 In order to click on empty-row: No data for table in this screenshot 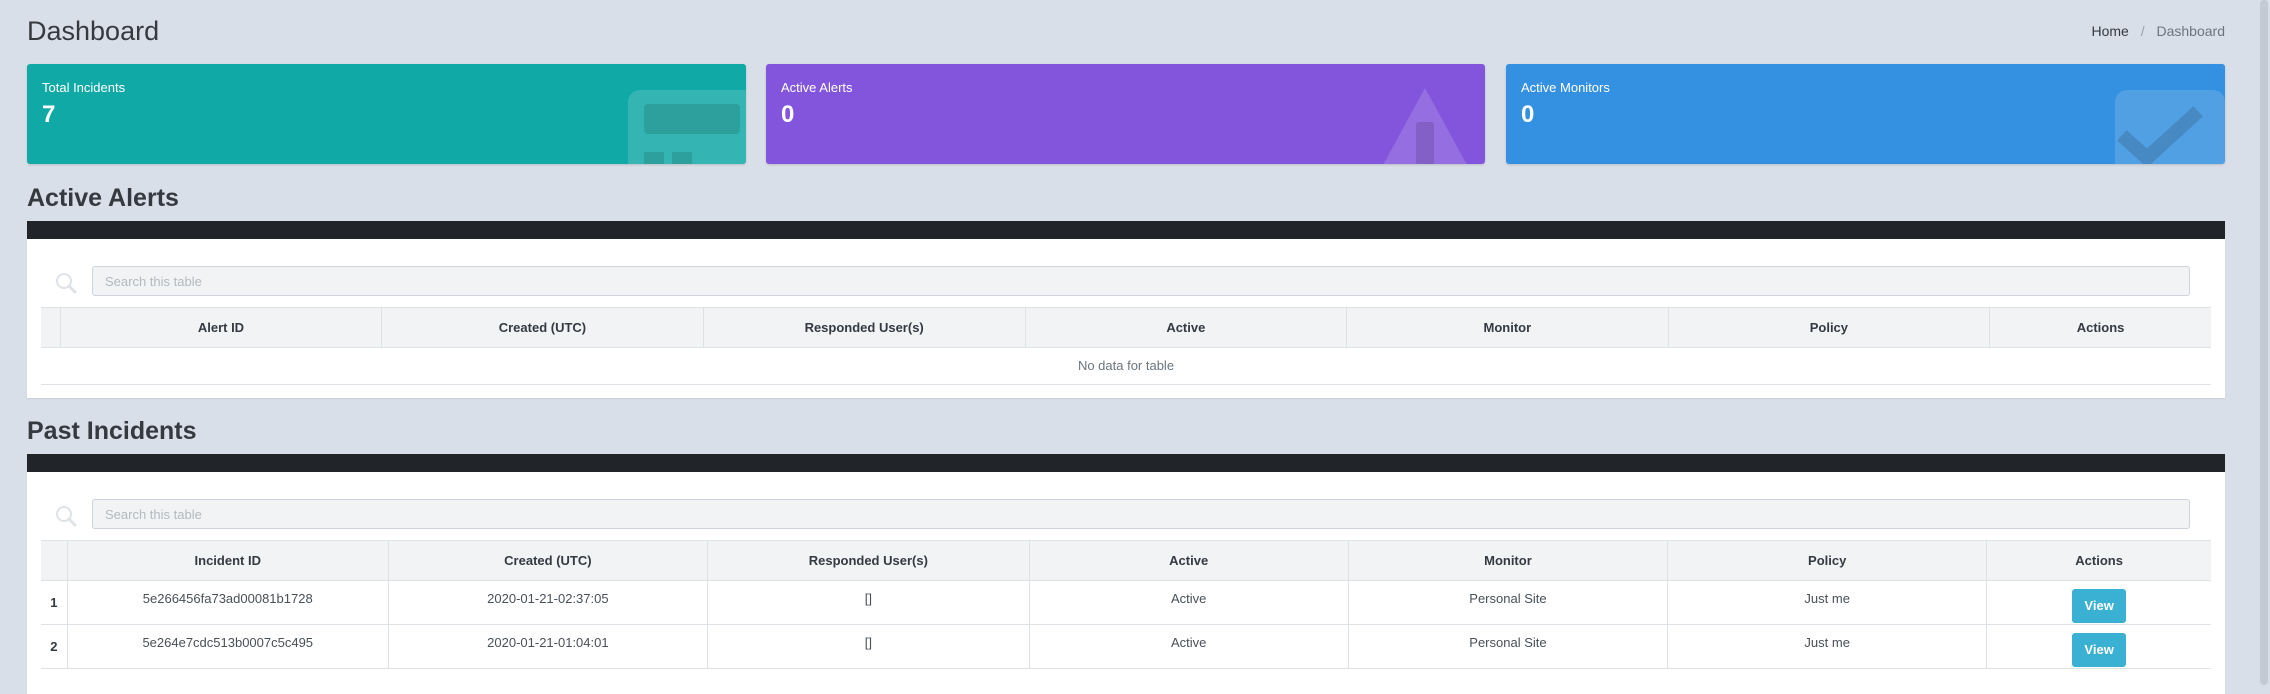, I will do `click(1126, 366)`.